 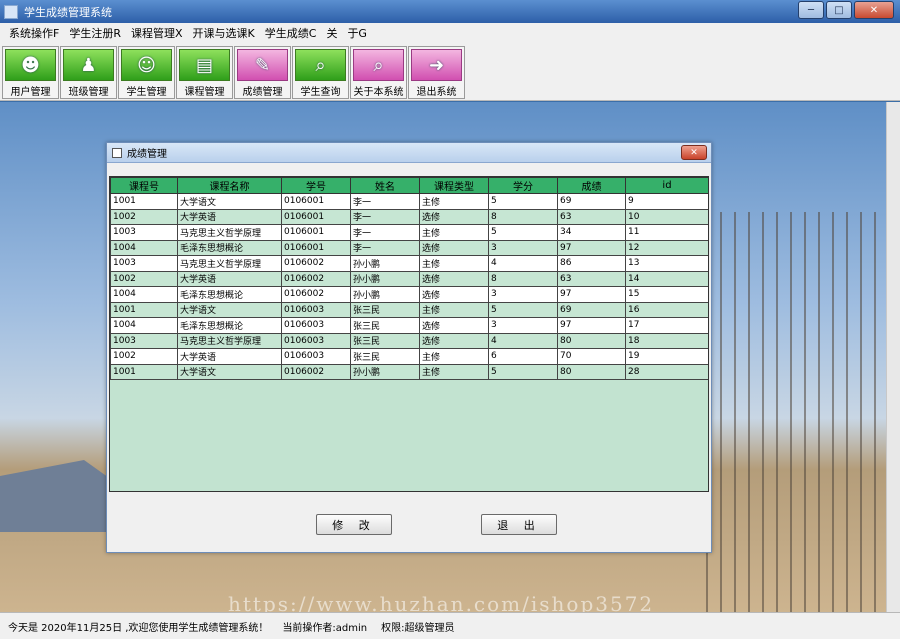 What do you see at coordinates (811, 10) in the screenshot?
I see `minimize-button: ─` at bounding box center [811, 10].